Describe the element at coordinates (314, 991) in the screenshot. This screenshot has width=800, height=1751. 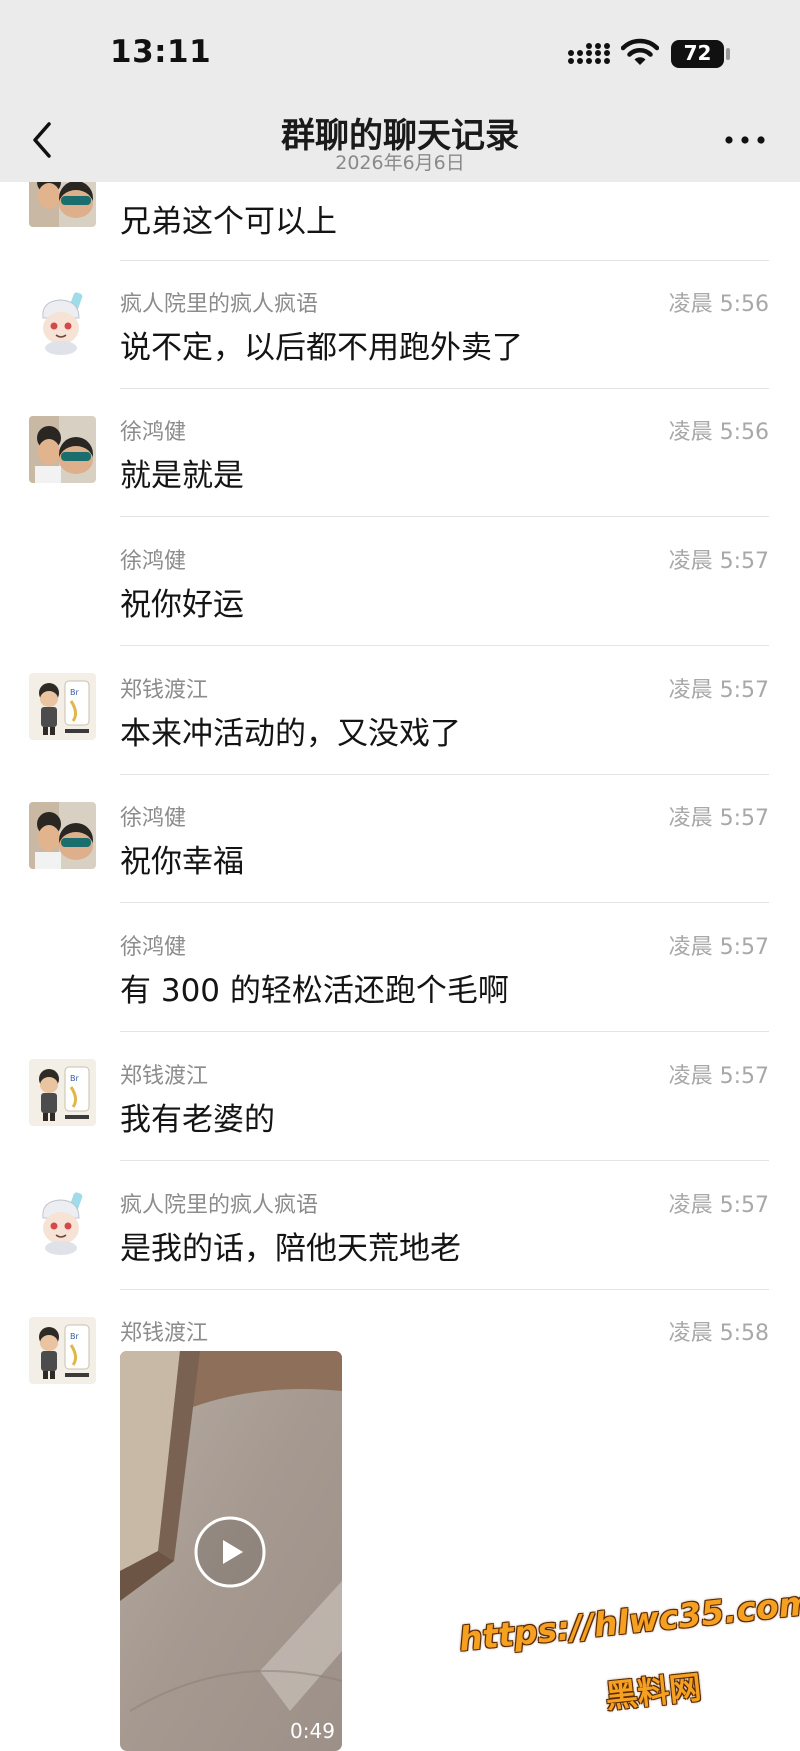
I see `message-text: 有 300 的轻松活还跑个毛啊` at that location.